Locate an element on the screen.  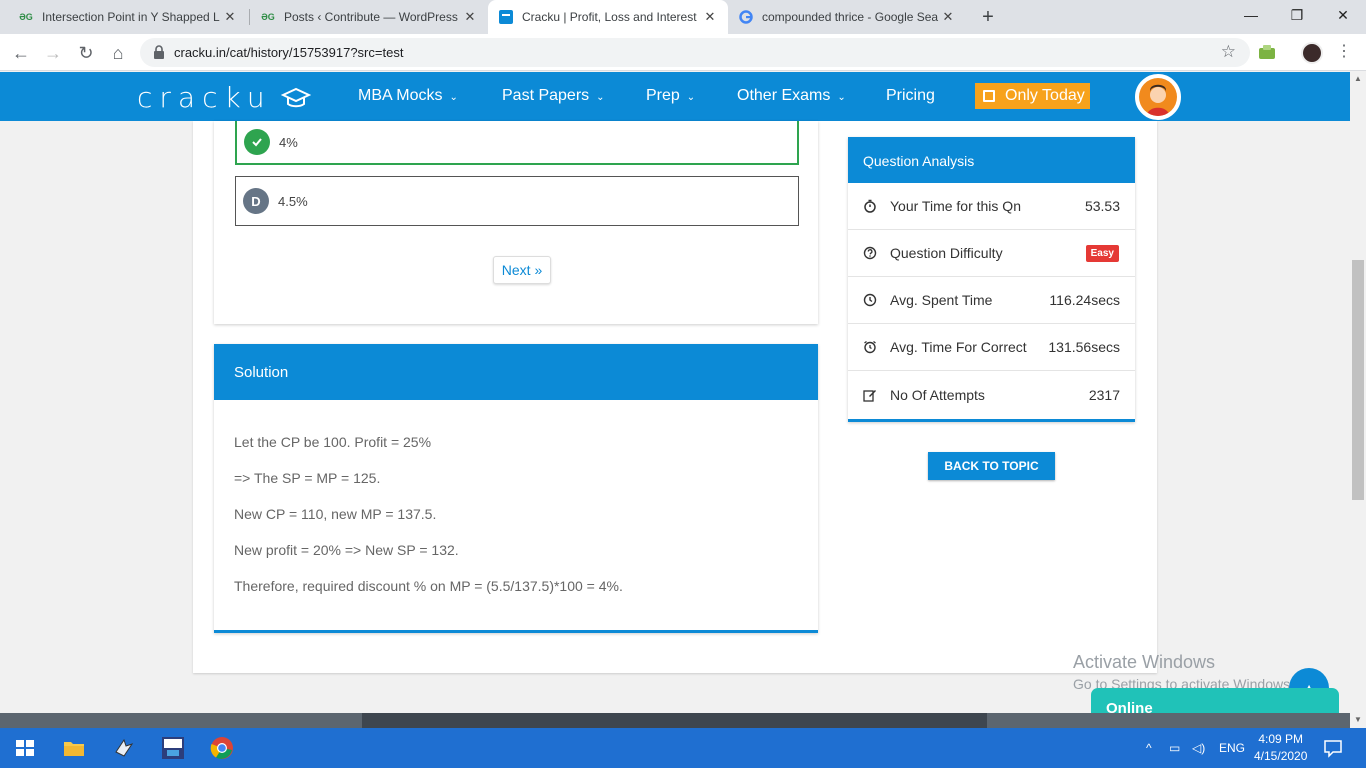
option-letter-badge: D is located at coordinates (256, 201).